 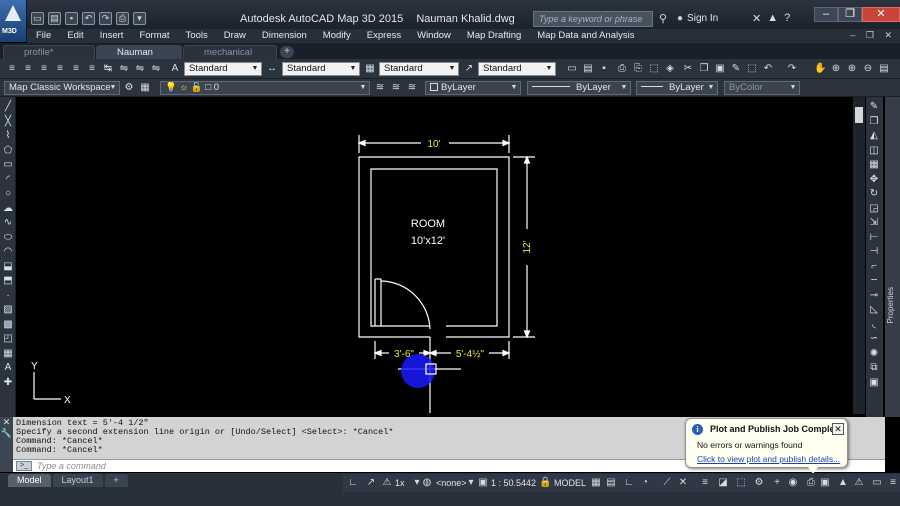 What do you see at coordinates (8, 122) in the screenshot?
I see `construction-line-icon: ╳` at bounding box center [8, 122].